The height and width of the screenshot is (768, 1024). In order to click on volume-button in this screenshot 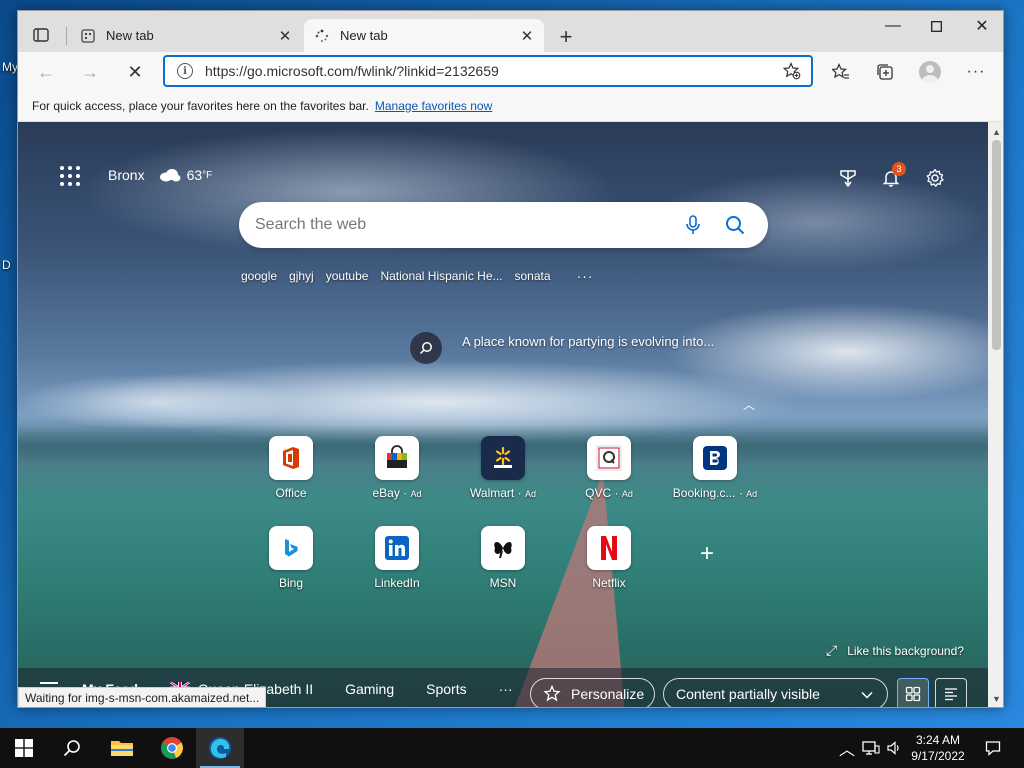, I will do `click(894, 748)`.